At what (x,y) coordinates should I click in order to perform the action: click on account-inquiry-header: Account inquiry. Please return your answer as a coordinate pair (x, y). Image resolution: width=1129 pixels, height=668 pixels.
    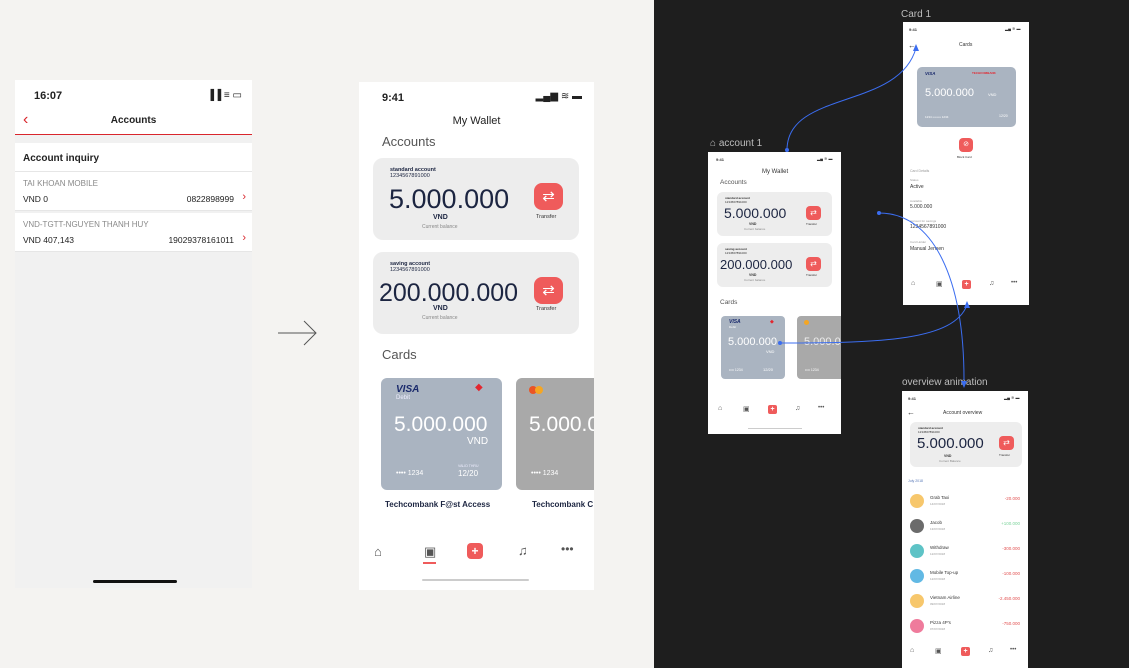
    Looking at the image, I should click on (133, 157).